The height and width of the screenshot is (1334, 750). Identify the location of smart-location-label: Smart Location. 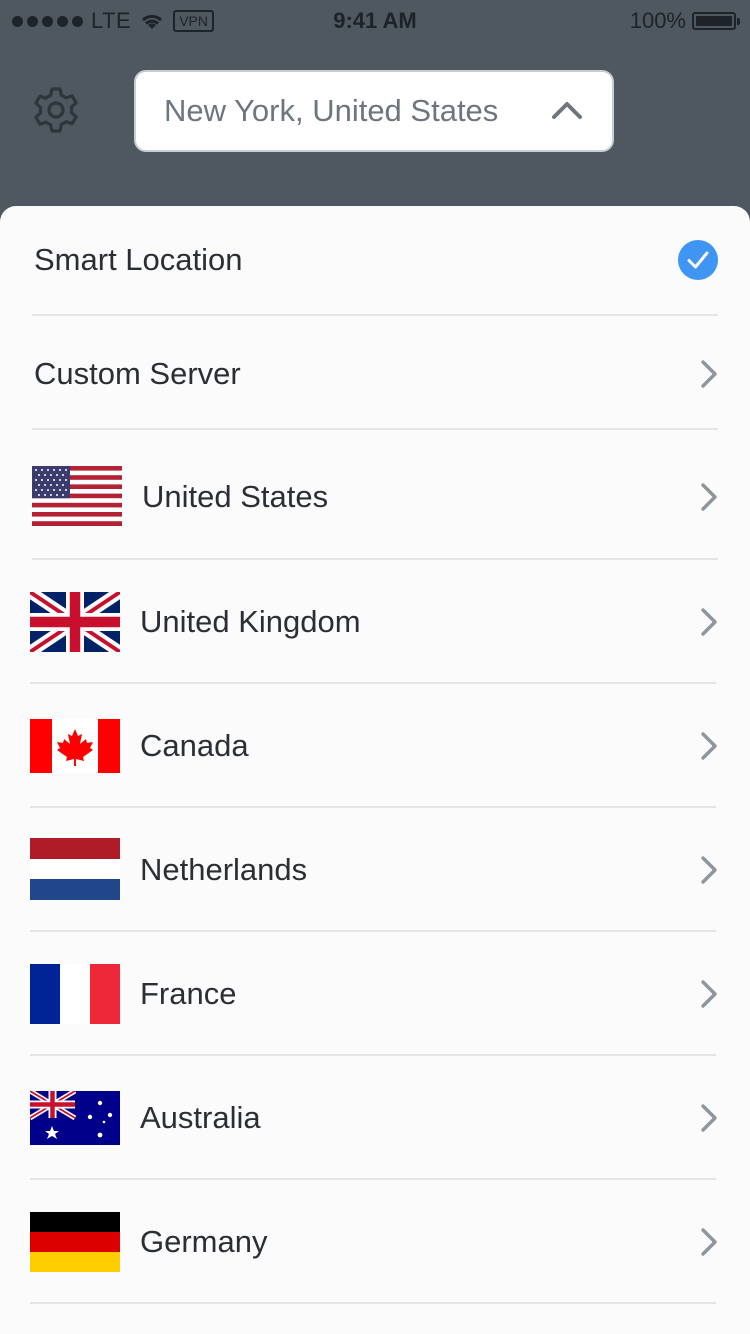
(138, 259).